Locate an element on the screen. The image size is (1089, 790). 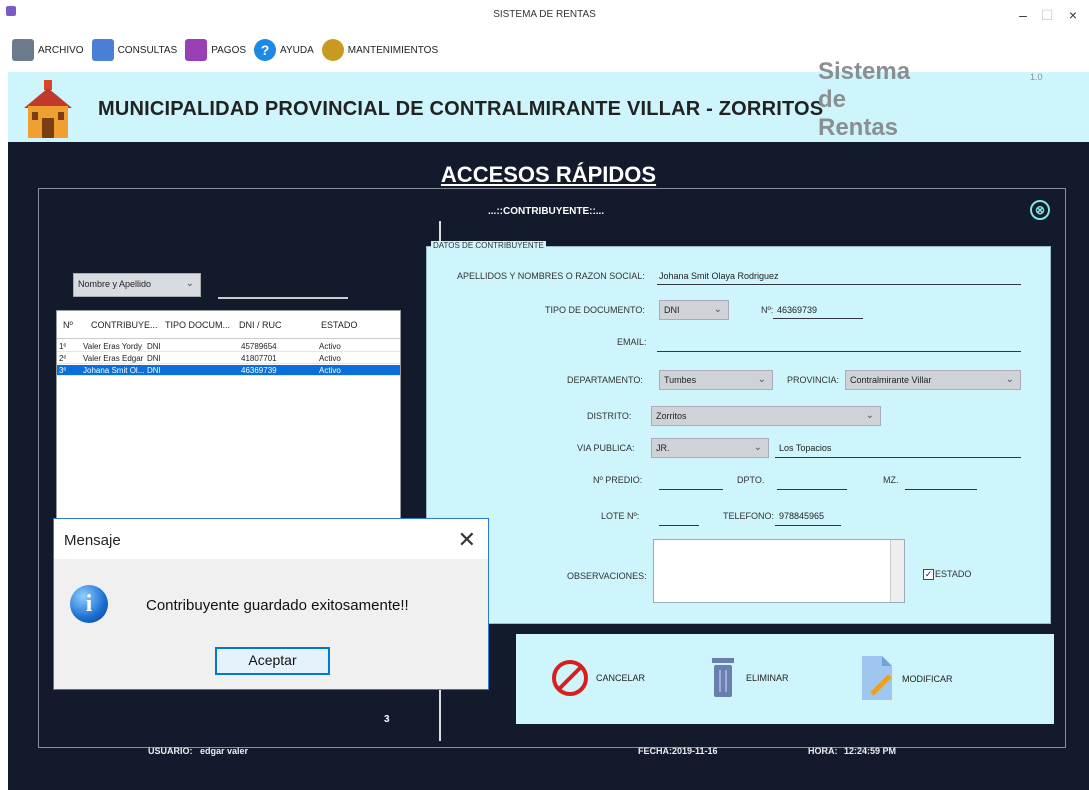
user-value: edgar valer is located at coordinates (224, 751).